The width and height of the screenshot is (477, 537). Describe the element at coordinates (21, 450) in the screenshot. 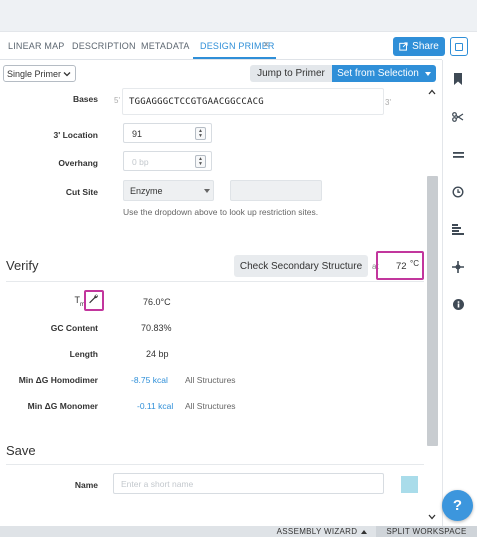

I see `save-title: Save` at that location.